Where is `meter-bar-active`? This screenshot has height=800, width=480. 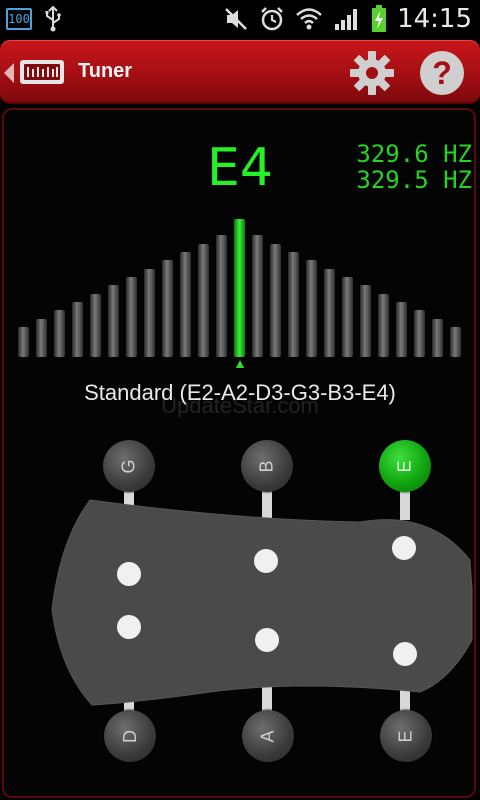 meter-bar-active is located at coordinates (239, 288).